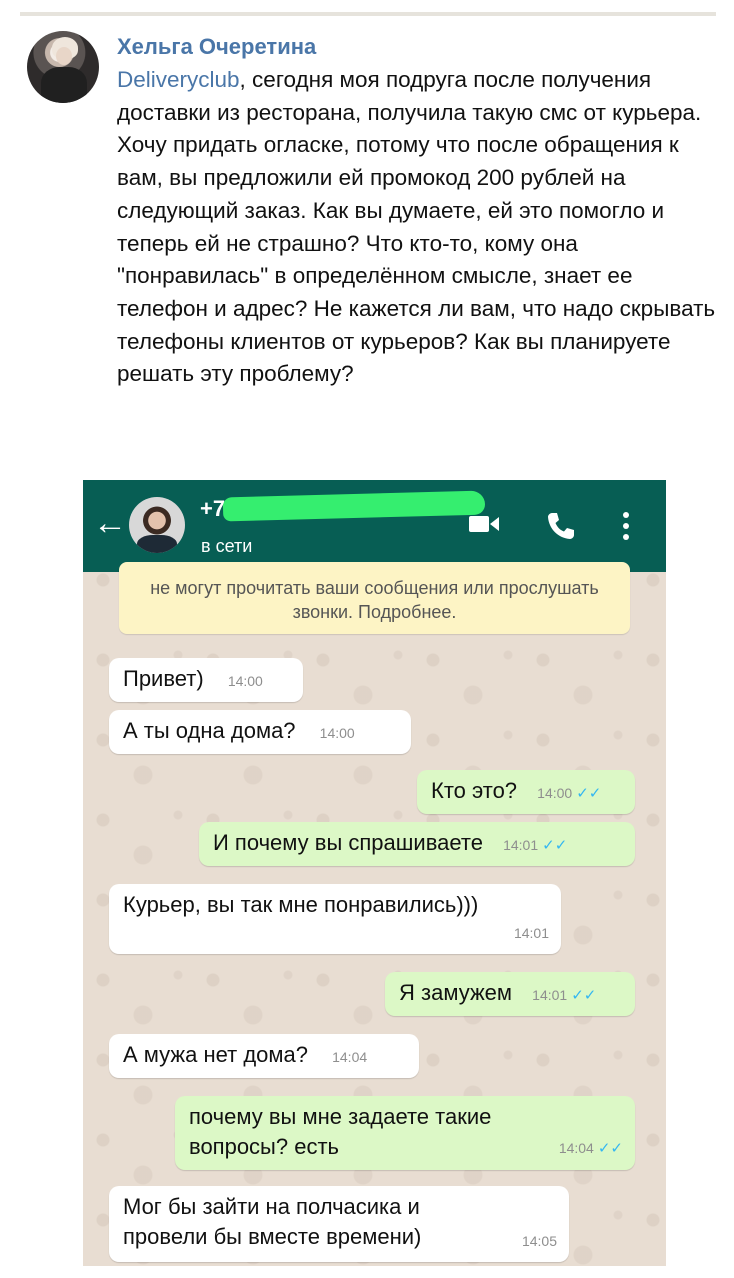 This screenshot has height=1278, width=734. Describe the element at coordinates (561, 526) in the screenshot. I see `phone-call-icon` at that location.